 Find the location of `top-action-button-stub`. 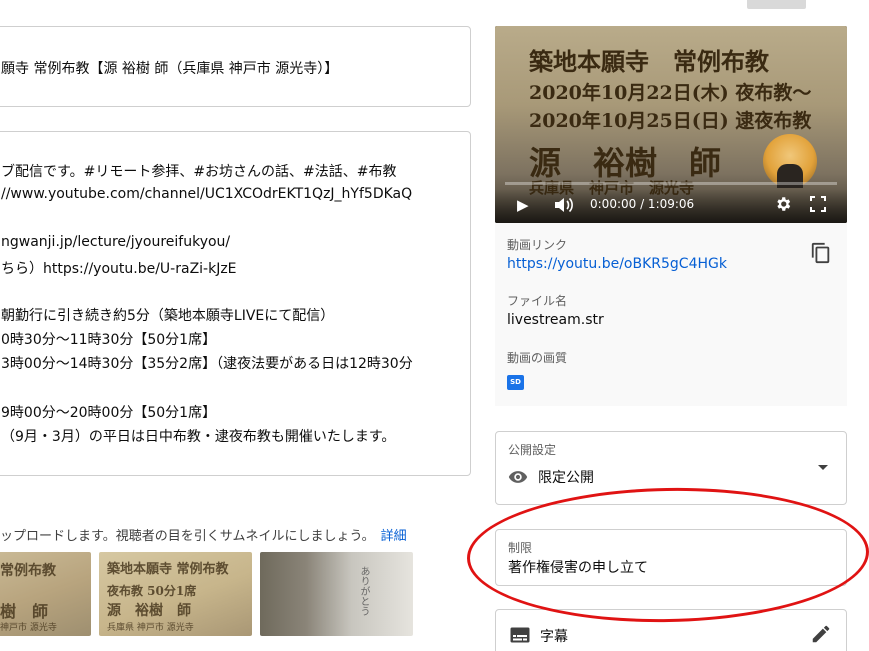

top-action-button-stub is located at coordinates (776, 4).